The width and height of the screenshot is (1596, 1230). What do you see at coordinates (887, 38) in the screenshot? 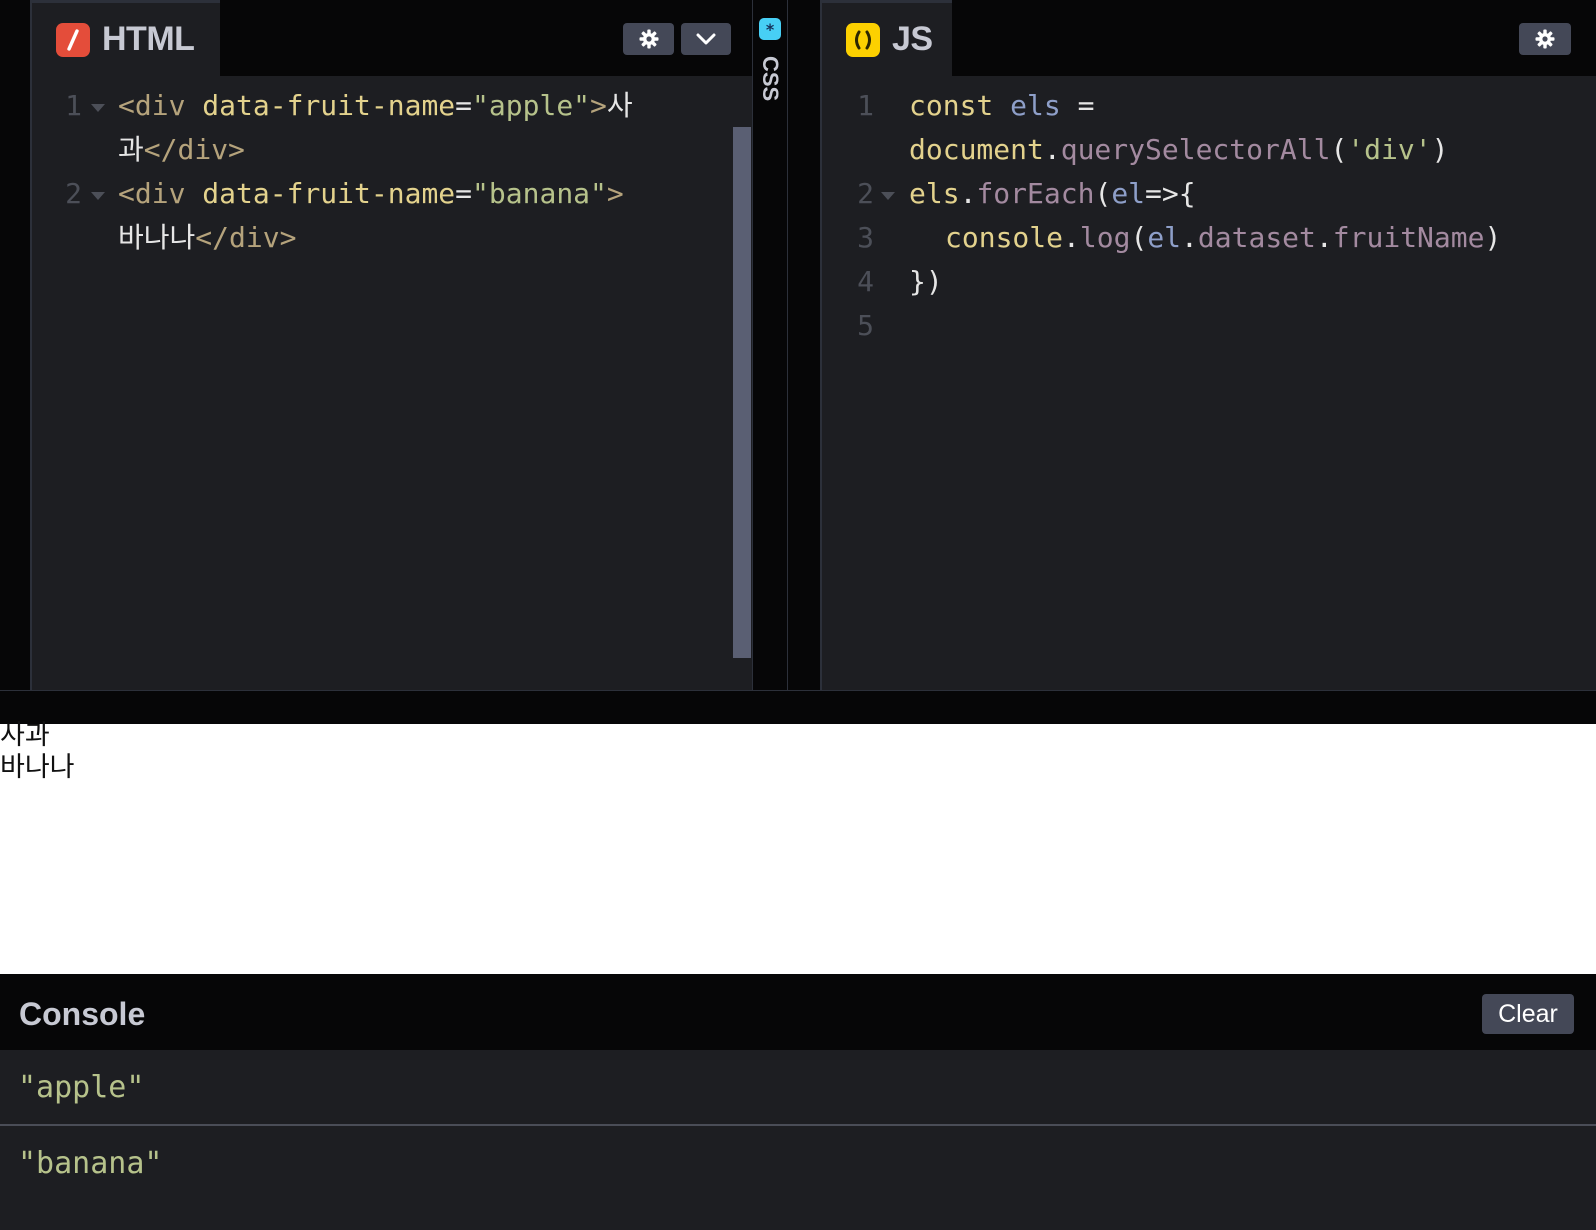
I see `tab-js: JS` at bounding box center [887, 38].